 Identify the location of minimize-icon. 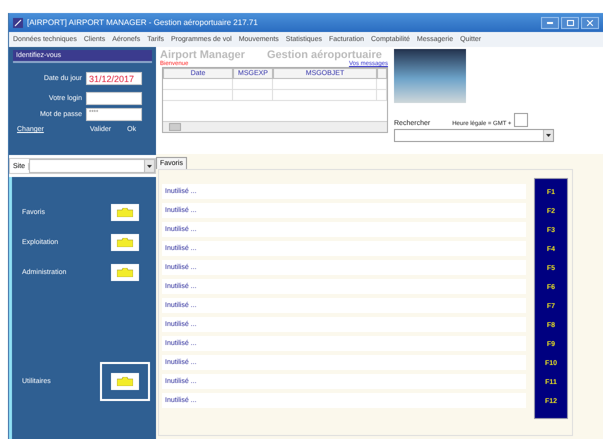
(550, 23).